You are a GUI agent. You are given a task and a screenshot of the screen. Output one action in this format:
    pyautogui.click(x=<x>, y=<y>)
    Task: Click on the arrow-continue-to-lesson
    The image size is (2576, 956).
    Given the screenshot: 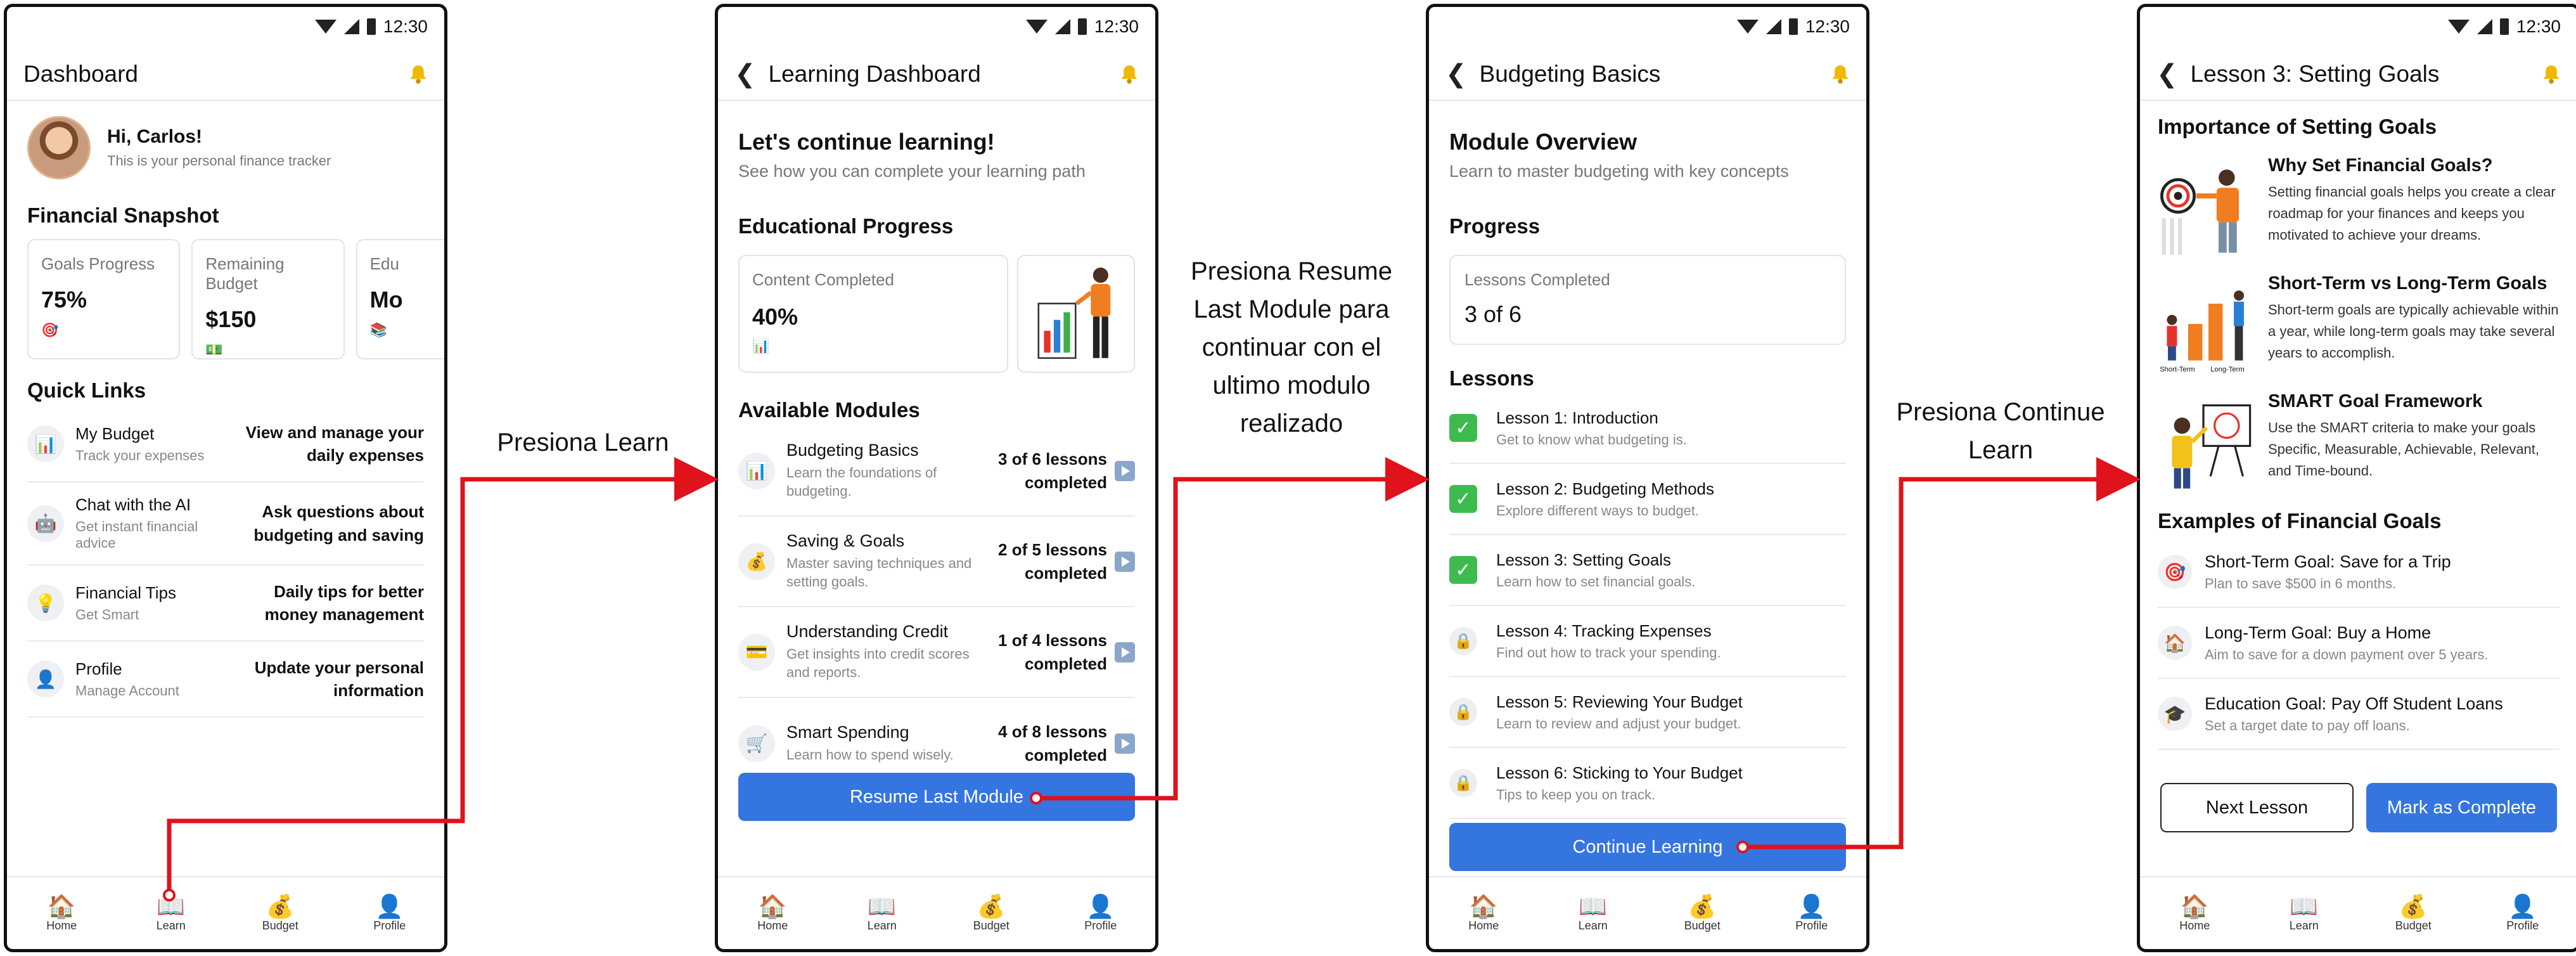 What is the action you would take?
    pyautogui.click(x=1938, y=655)
    